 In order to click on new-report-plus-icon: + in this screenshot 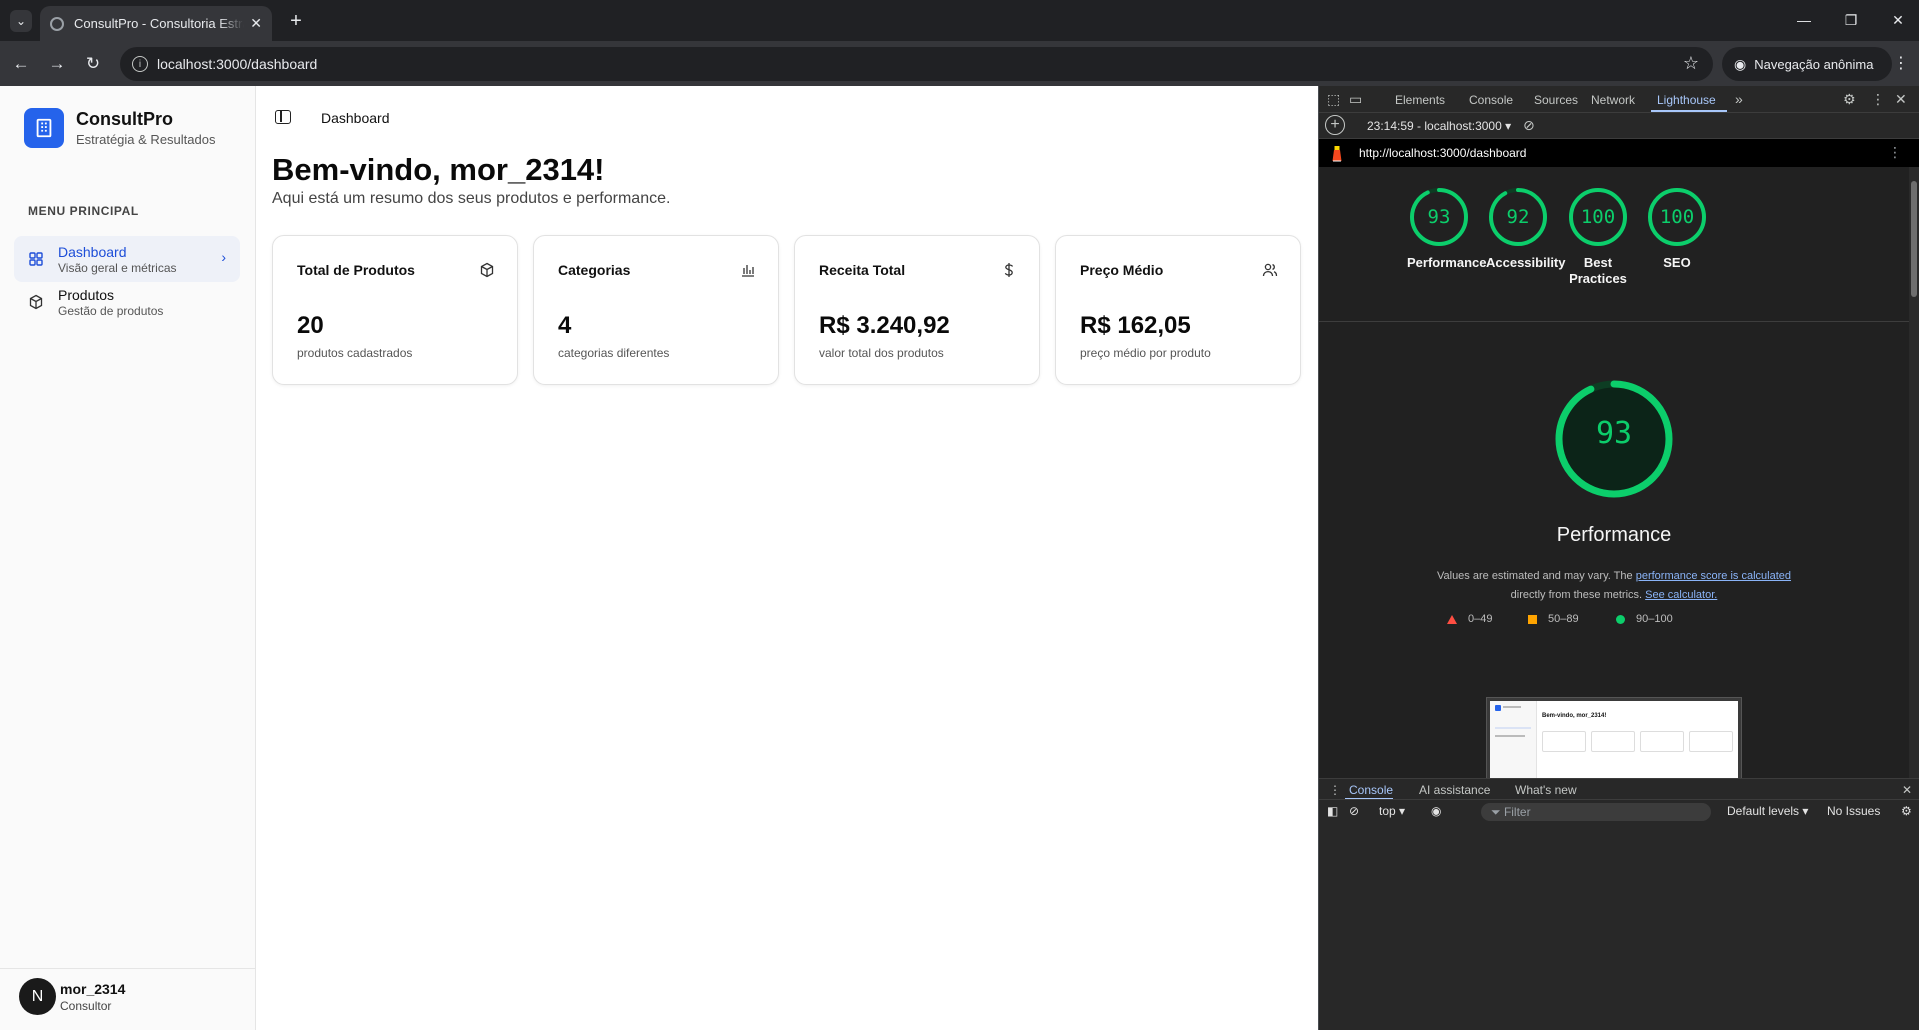, I will do `click(1335, 125)`.